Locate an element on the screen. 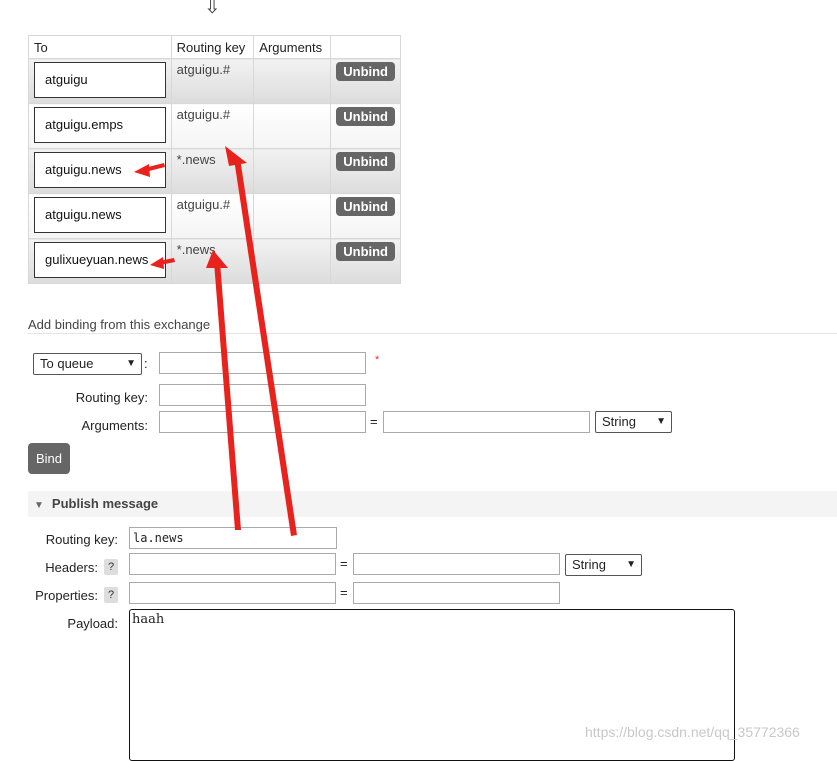 This screenshot has height=761, width=837. argument-type-select: String ▼ is located at coordinates (633, 422).